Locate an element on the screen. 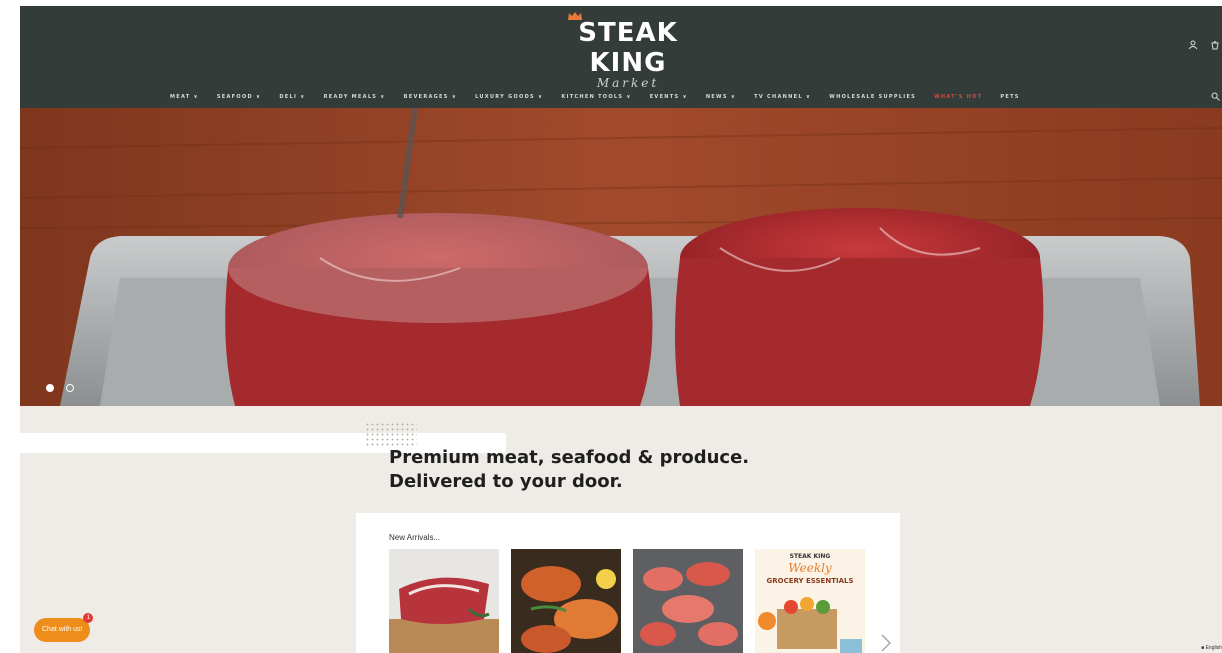 Image resolution: width=1222 pixels, height=653 pixels. cart-icon is located at coordinates (1215, 45).